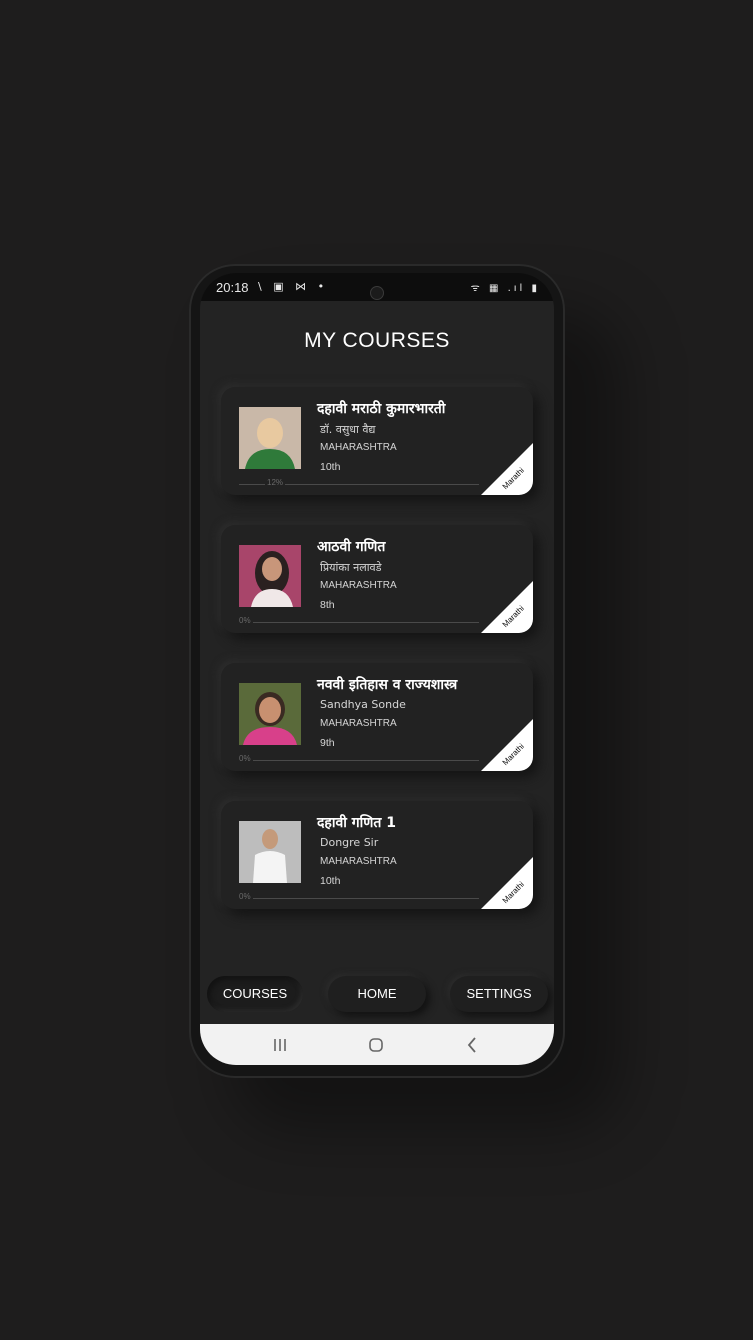 This screenshot has width=753, height=1340. What do you see at coordinates (351, 567) in the screenshot?
I see `course-teacher: प्रियांका नलावडे` at bounding box center [351, 567].